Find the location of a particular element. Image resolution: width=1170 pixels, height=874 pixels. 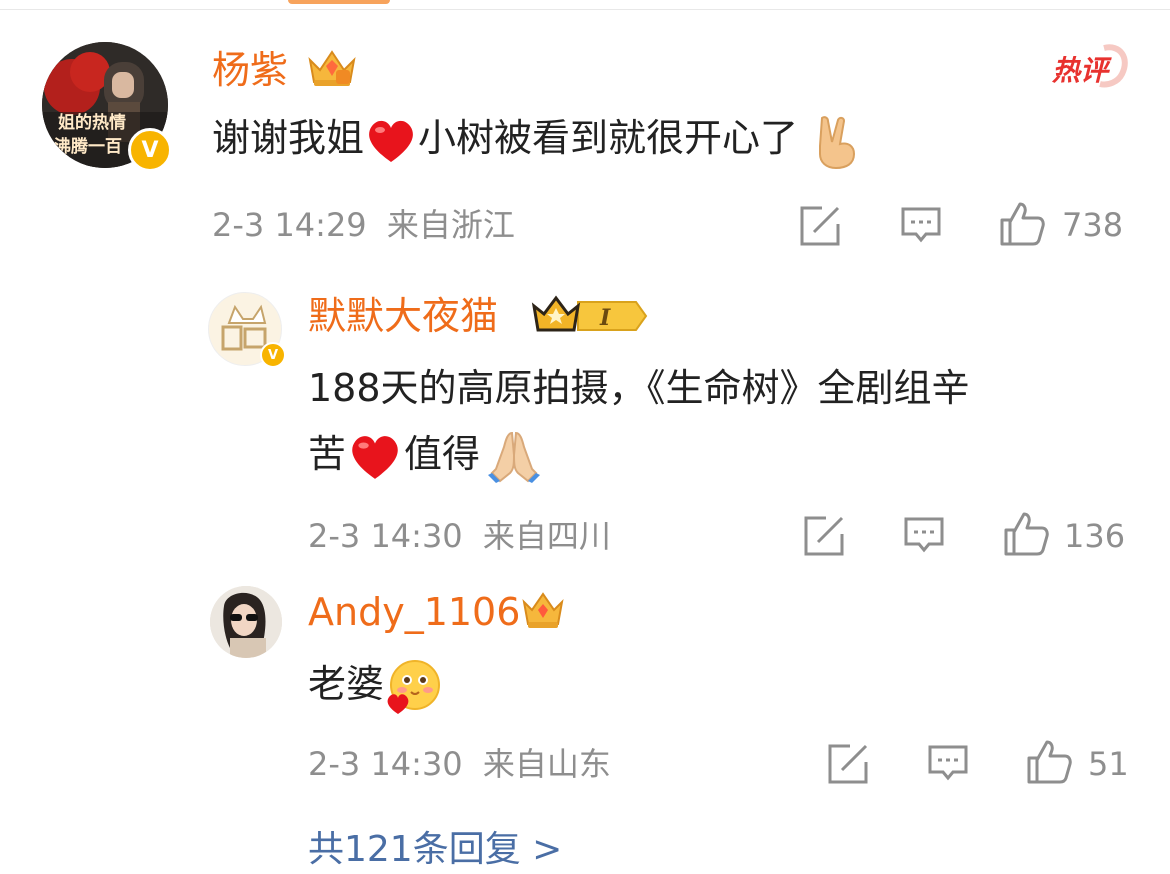

reply-text-line1: 188天的高原拍摄，《生命树》全剧组辛 is located at coordinates (639, 388).